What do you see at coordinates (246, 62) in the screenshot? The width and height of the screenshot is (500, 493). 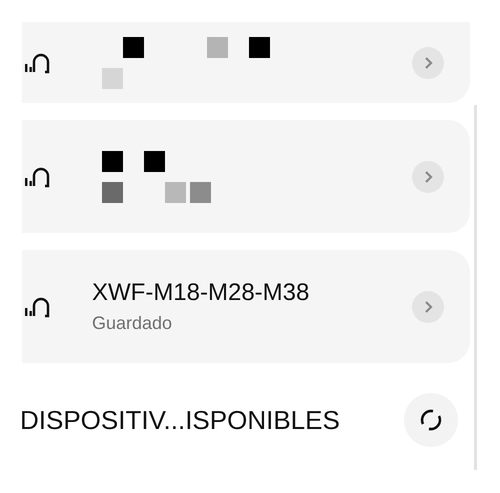 I see `device-card` at bounding box center [246, 62].